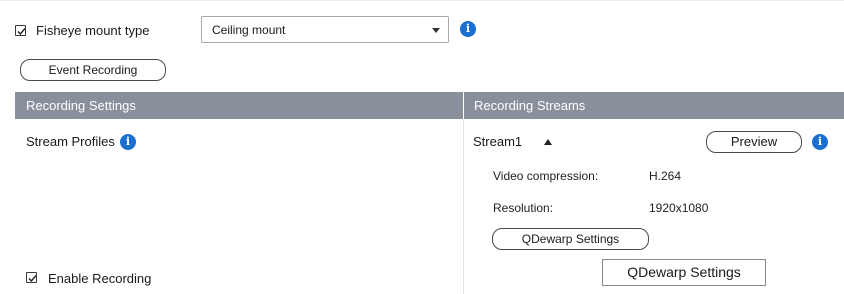 The image size is (844, 294). I want to click on column-divider, so click(463, 206).